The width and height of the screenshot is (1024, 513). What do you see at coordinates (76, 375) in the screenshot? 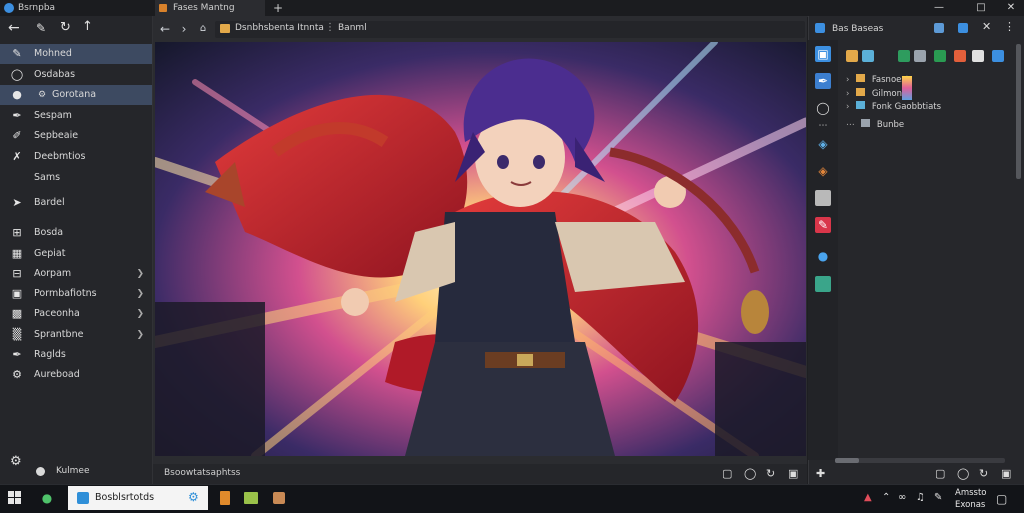
I see `sidebar-item-aureboad: ⚙ Aureboad` at bounding box center [76, 375].